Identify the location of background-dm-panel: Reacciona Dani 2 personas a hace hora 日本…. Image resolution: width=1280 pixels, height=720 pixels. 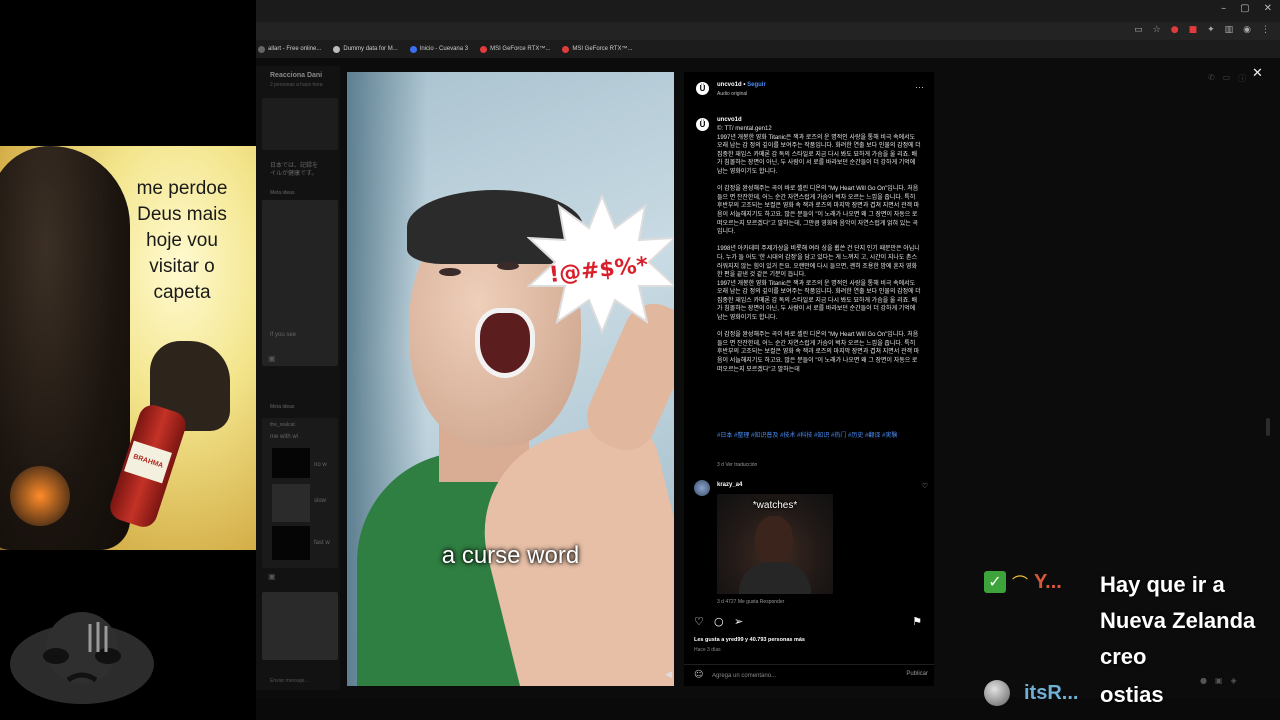
(298, 378).